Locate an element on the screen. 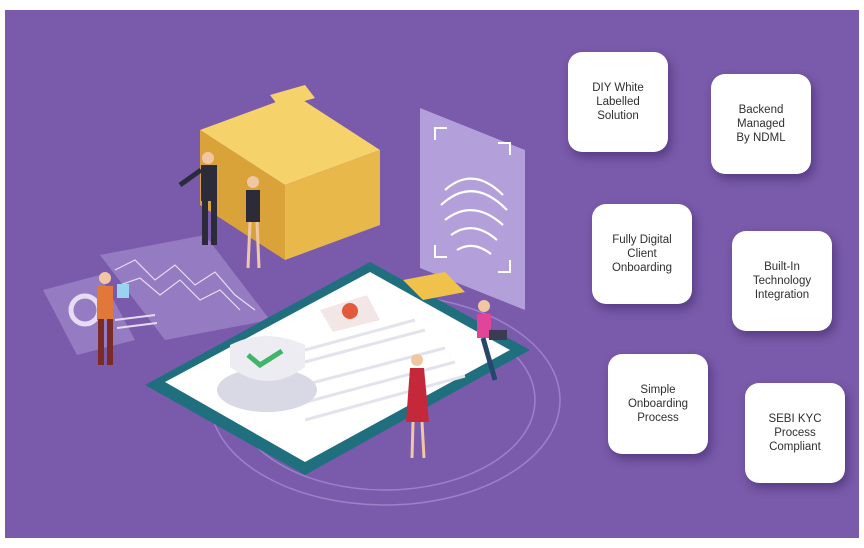  feature-label: Backend Managed By NDML is located at coordinates (761, 124).